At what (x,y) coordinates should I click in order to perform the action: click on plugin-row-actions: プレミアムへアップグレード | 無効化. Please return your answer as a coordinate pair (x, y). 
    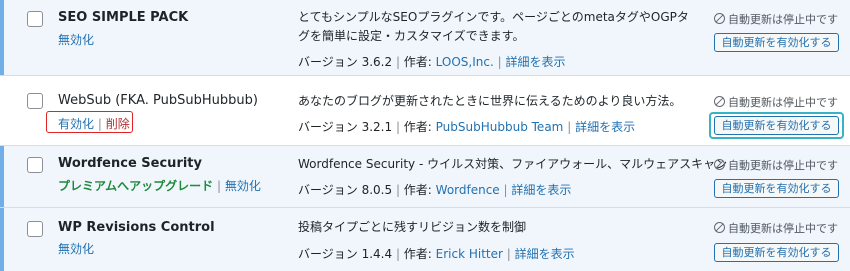
    Looking at the image, I should click on (159, 185).